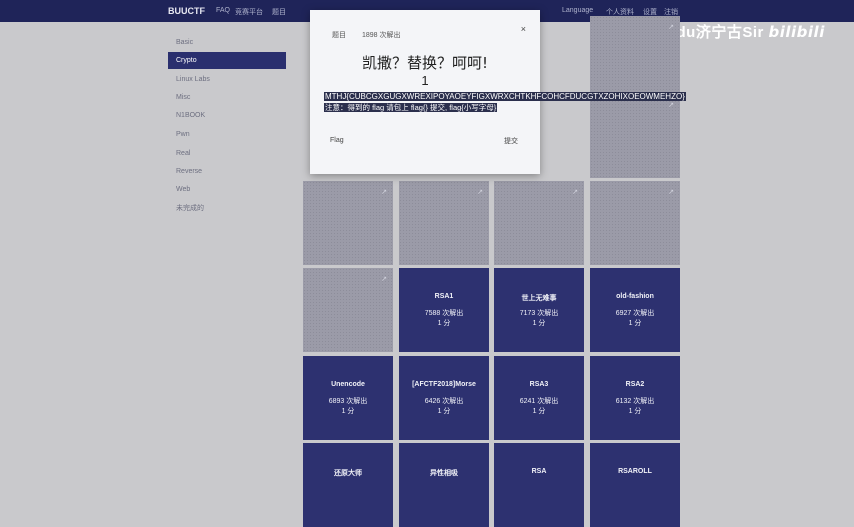 This screenshot has height=527, width=854. I want to click on tab-challenge: 题目, so click(339, 35).